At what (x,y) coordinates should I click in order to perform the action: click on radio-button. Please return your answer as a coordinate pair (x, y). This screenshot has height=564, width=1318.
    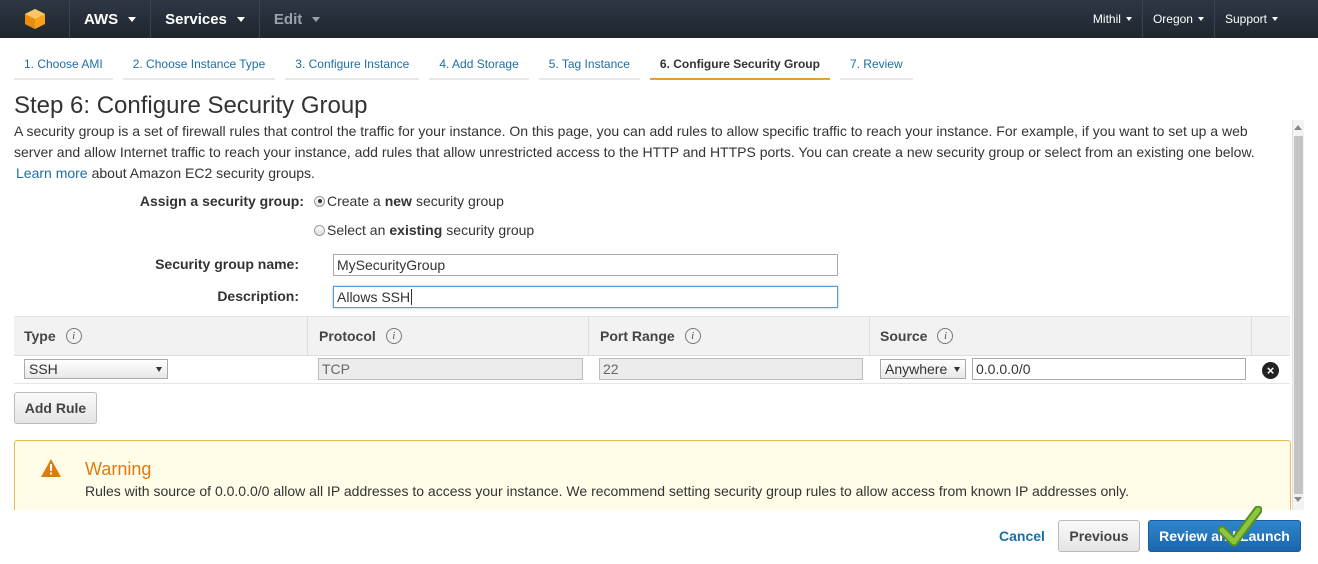
    Looking at the image, I should click on (319, 230).